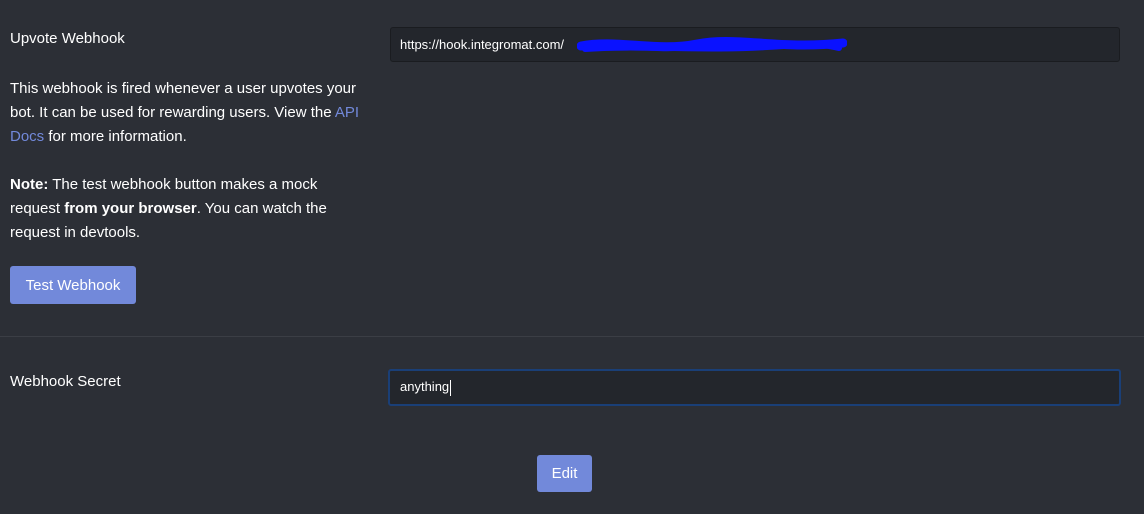 This screenshot has width=1144, height=514. I want to click on redaction-scribble, so click(712, 44).